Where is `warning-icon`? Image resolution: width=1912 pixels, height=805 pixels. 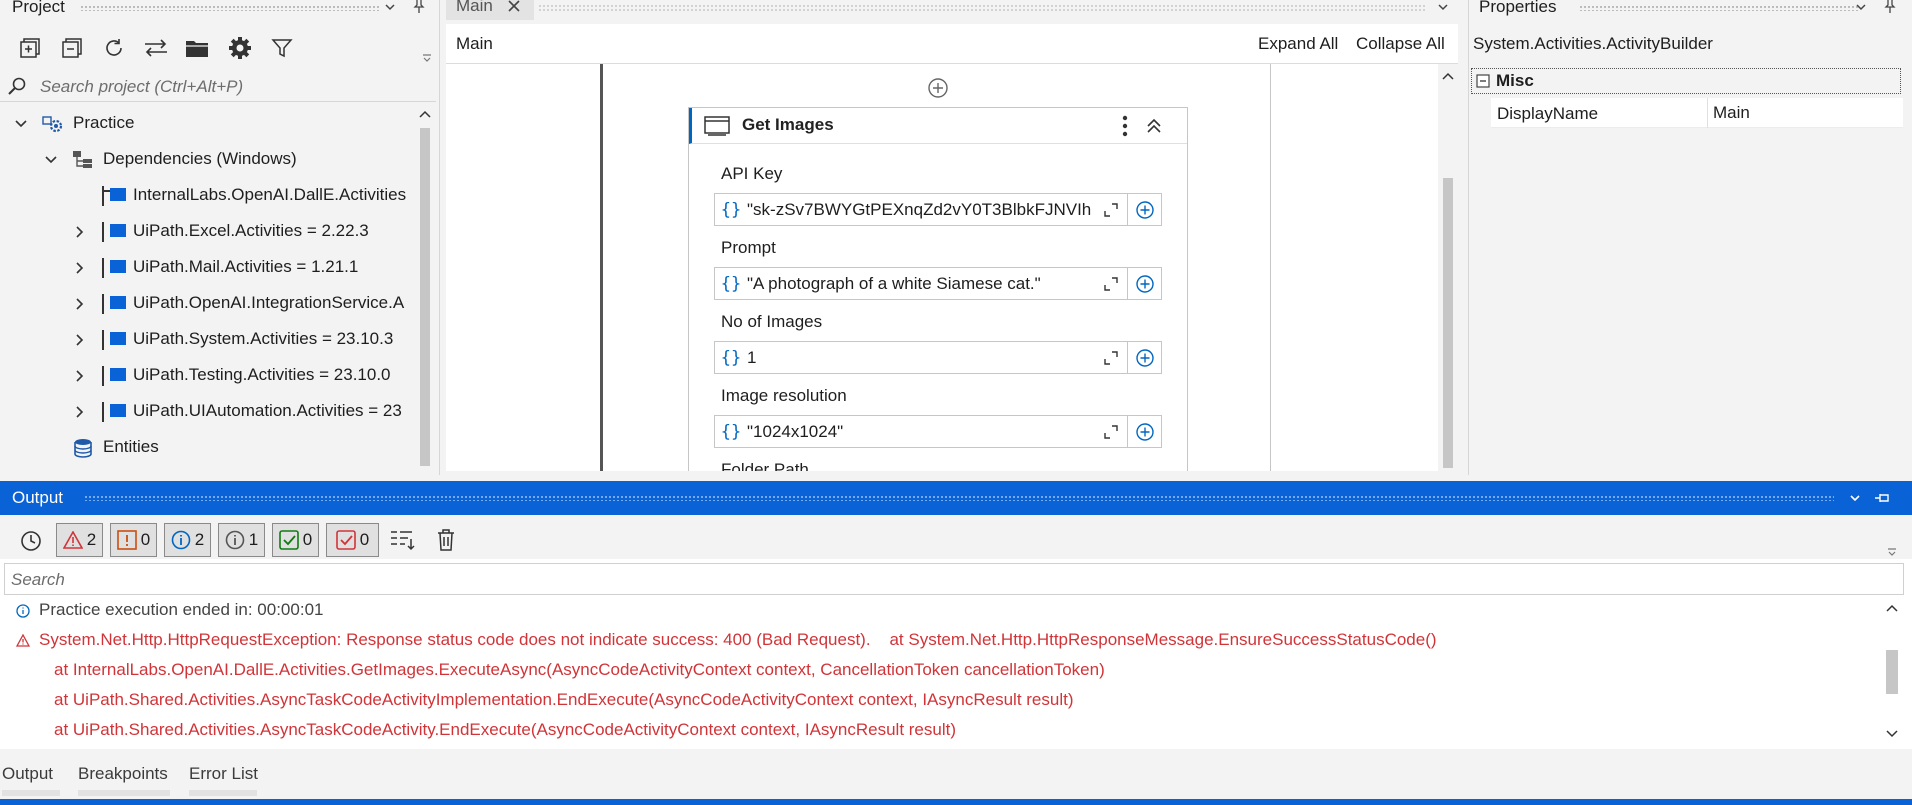
warning-icon is located at coordinates (126, 540).